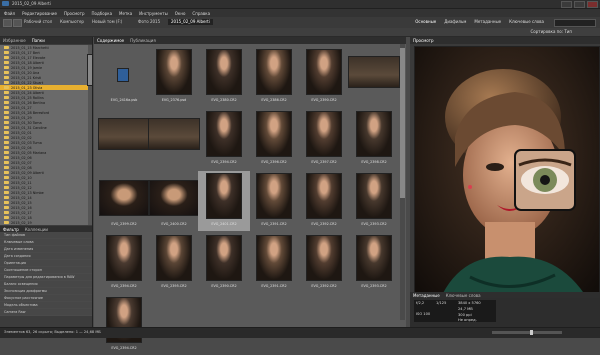 The height and width of the screenshot is (355, 600). I want to click on tab-publish: Публикация, so click(143, 40).